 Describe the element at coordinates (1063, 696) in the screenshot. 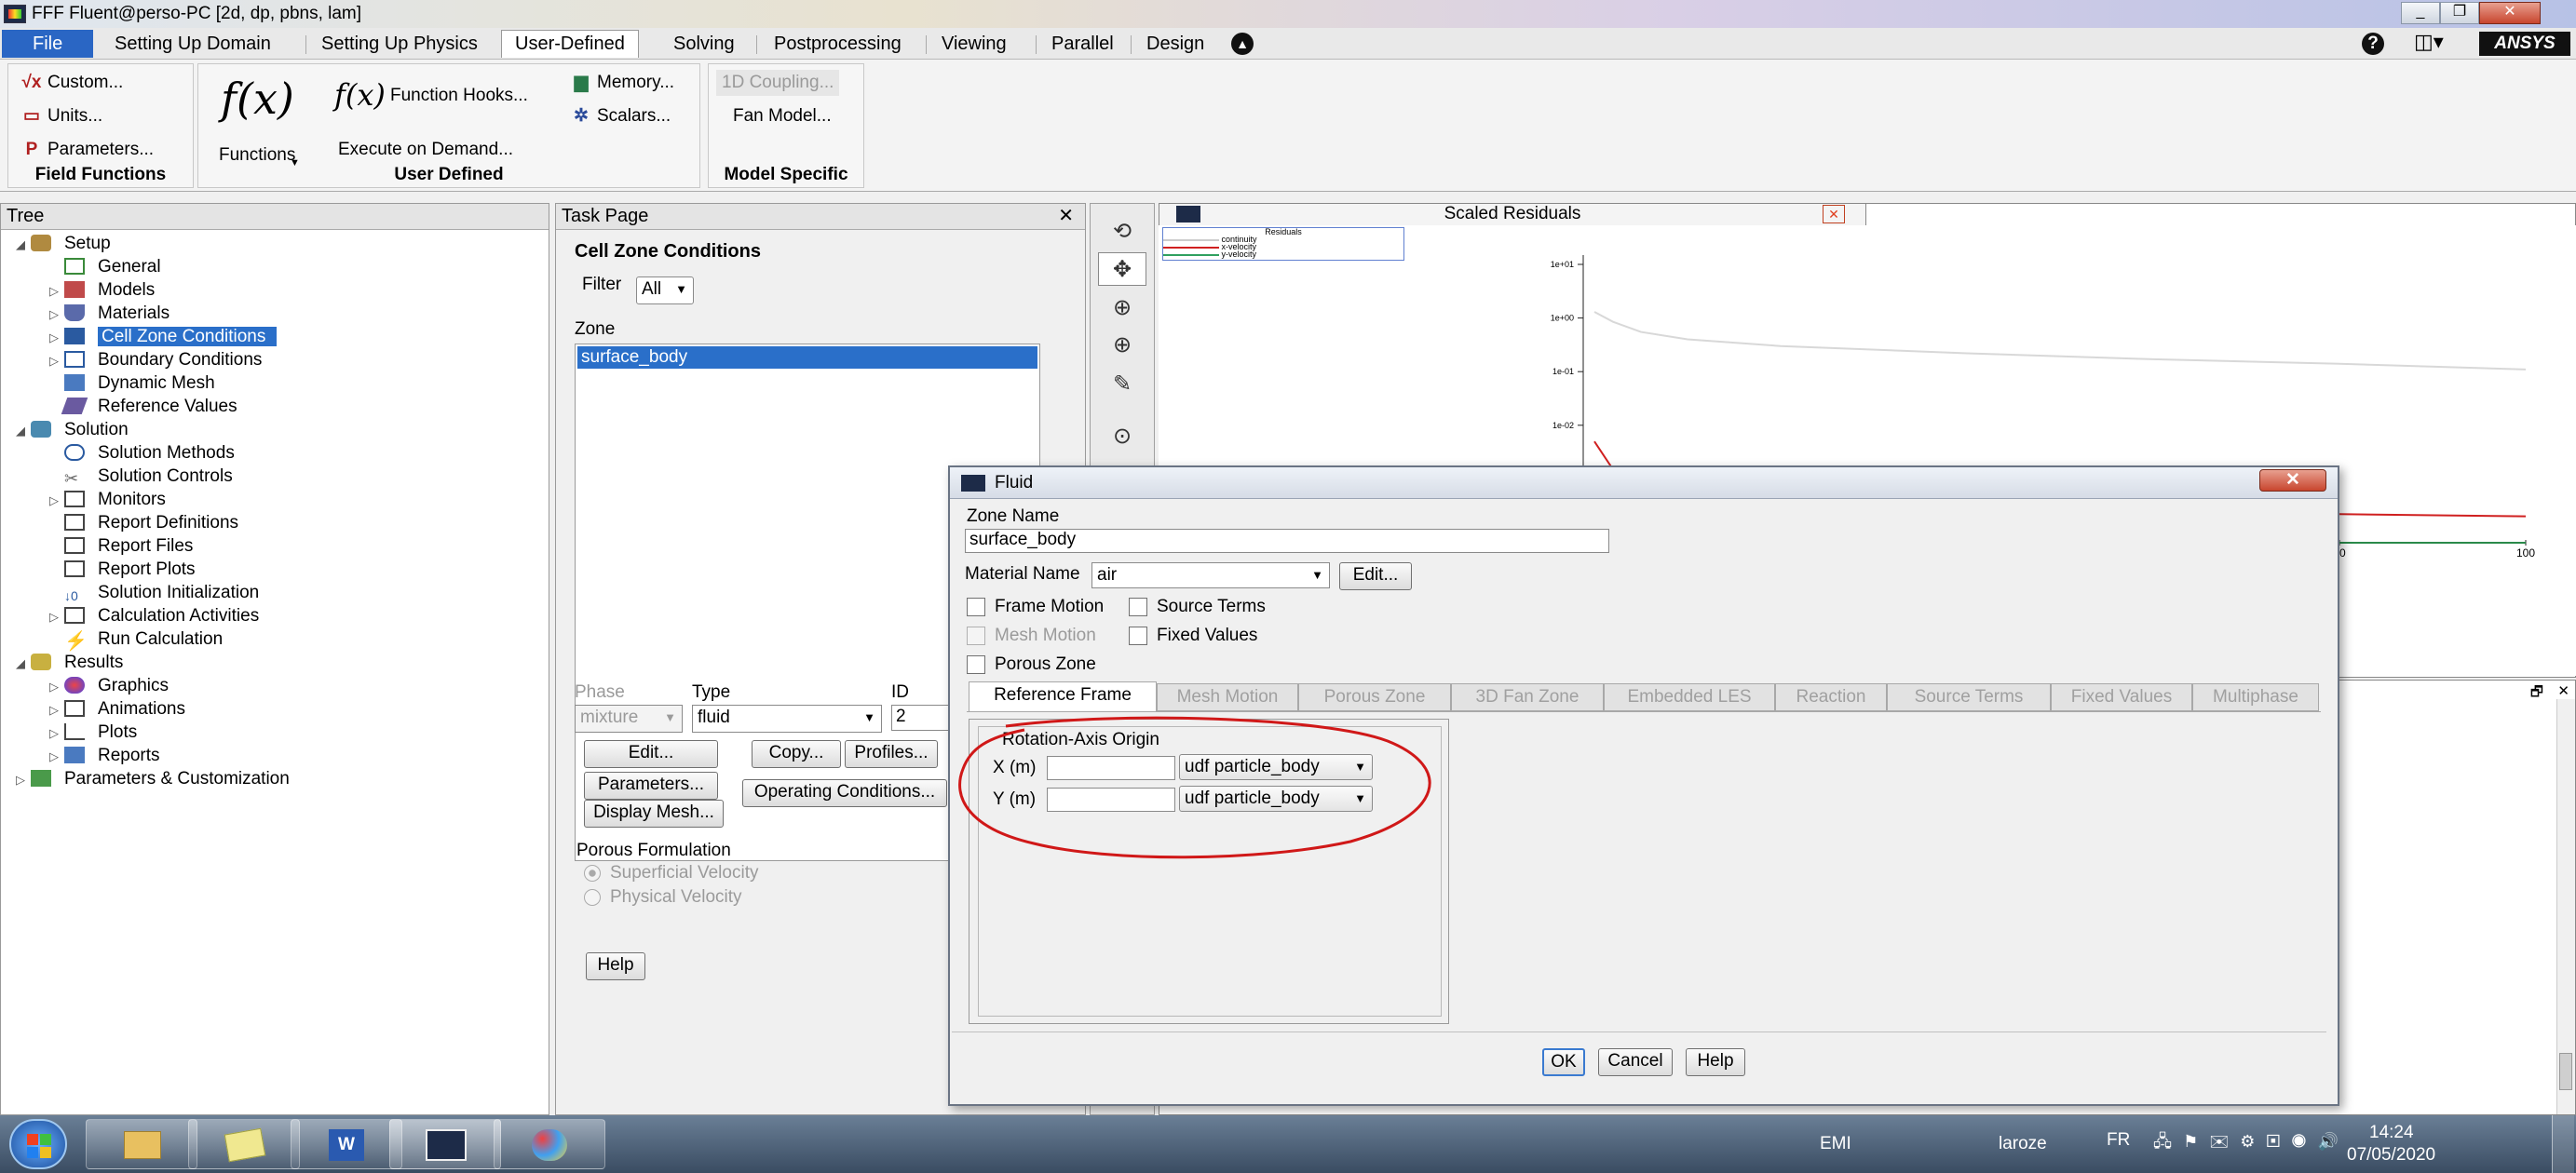

I see `tab-reference-frame: Reference Frame` at that location.